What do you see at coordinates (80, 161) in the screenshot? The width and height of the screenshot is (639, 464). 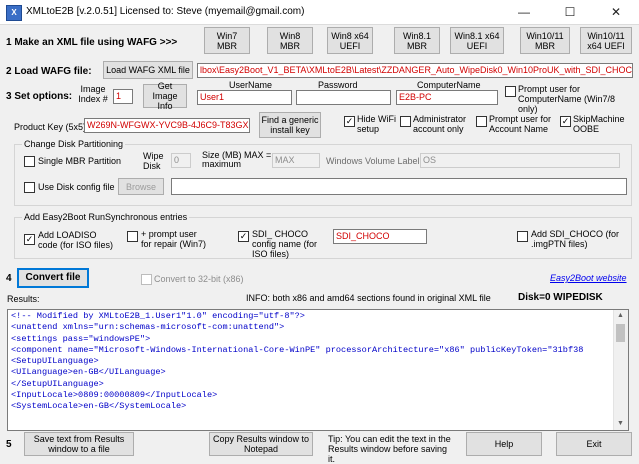 I see `single-mbr-label: Single MBR Partition` at bounding box center [80, 161].